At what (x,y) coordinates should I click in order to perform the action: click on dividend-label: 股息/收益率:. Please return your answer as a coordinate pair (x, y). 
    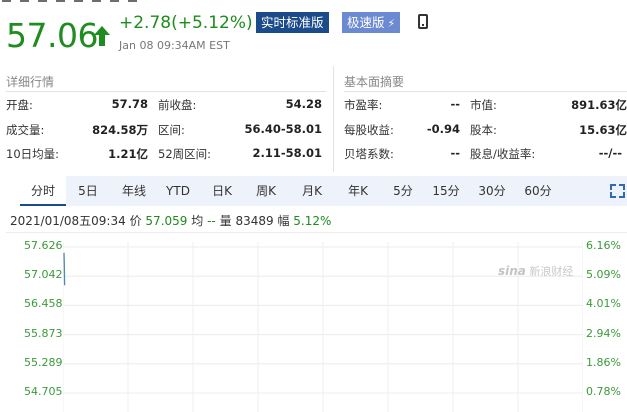
    Looking at the image, I should click on (503, 154).